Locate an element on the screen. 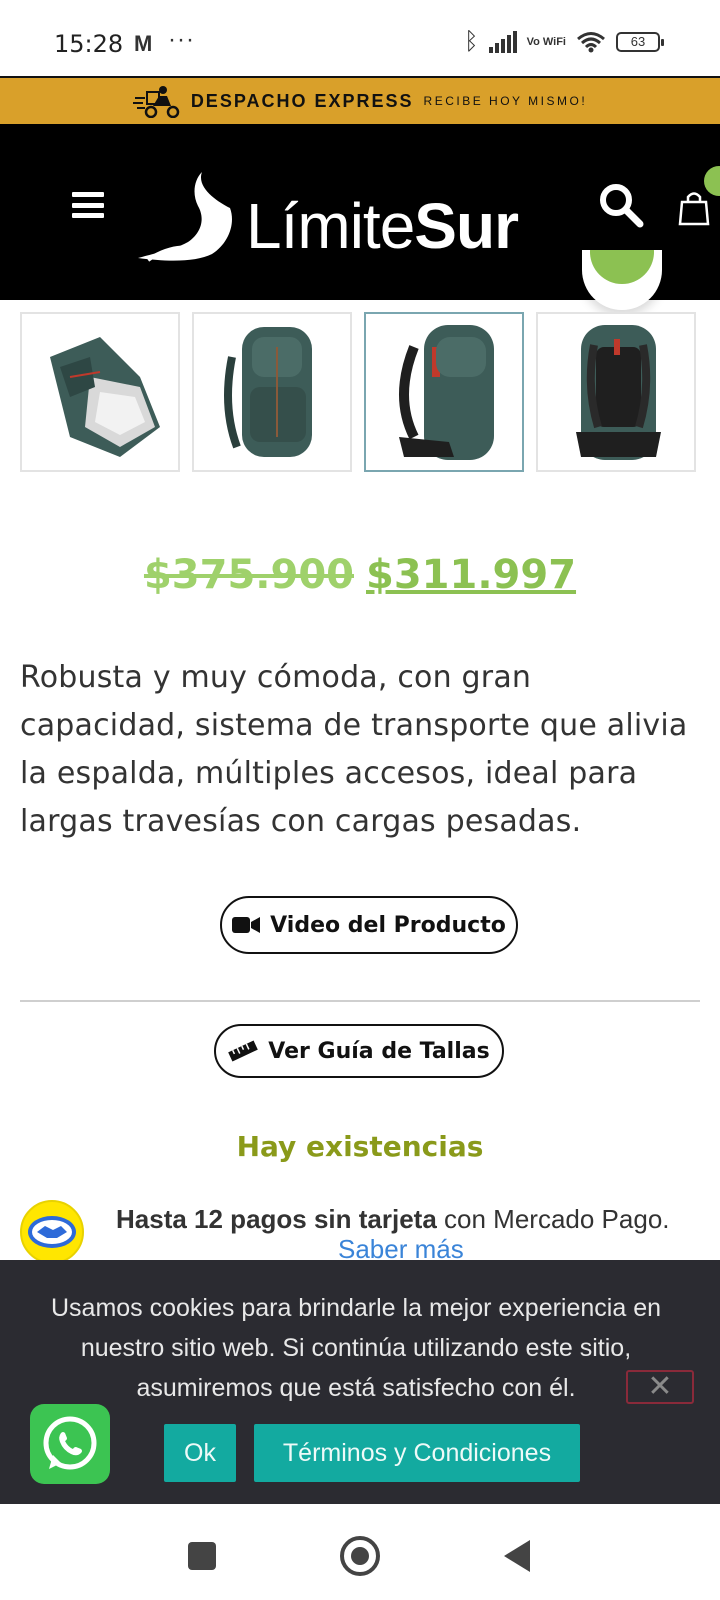 This screenshot has height=1600, width=720. size-guide-button: Ver Guía de Tallas is located at coordinates (359, 1051).